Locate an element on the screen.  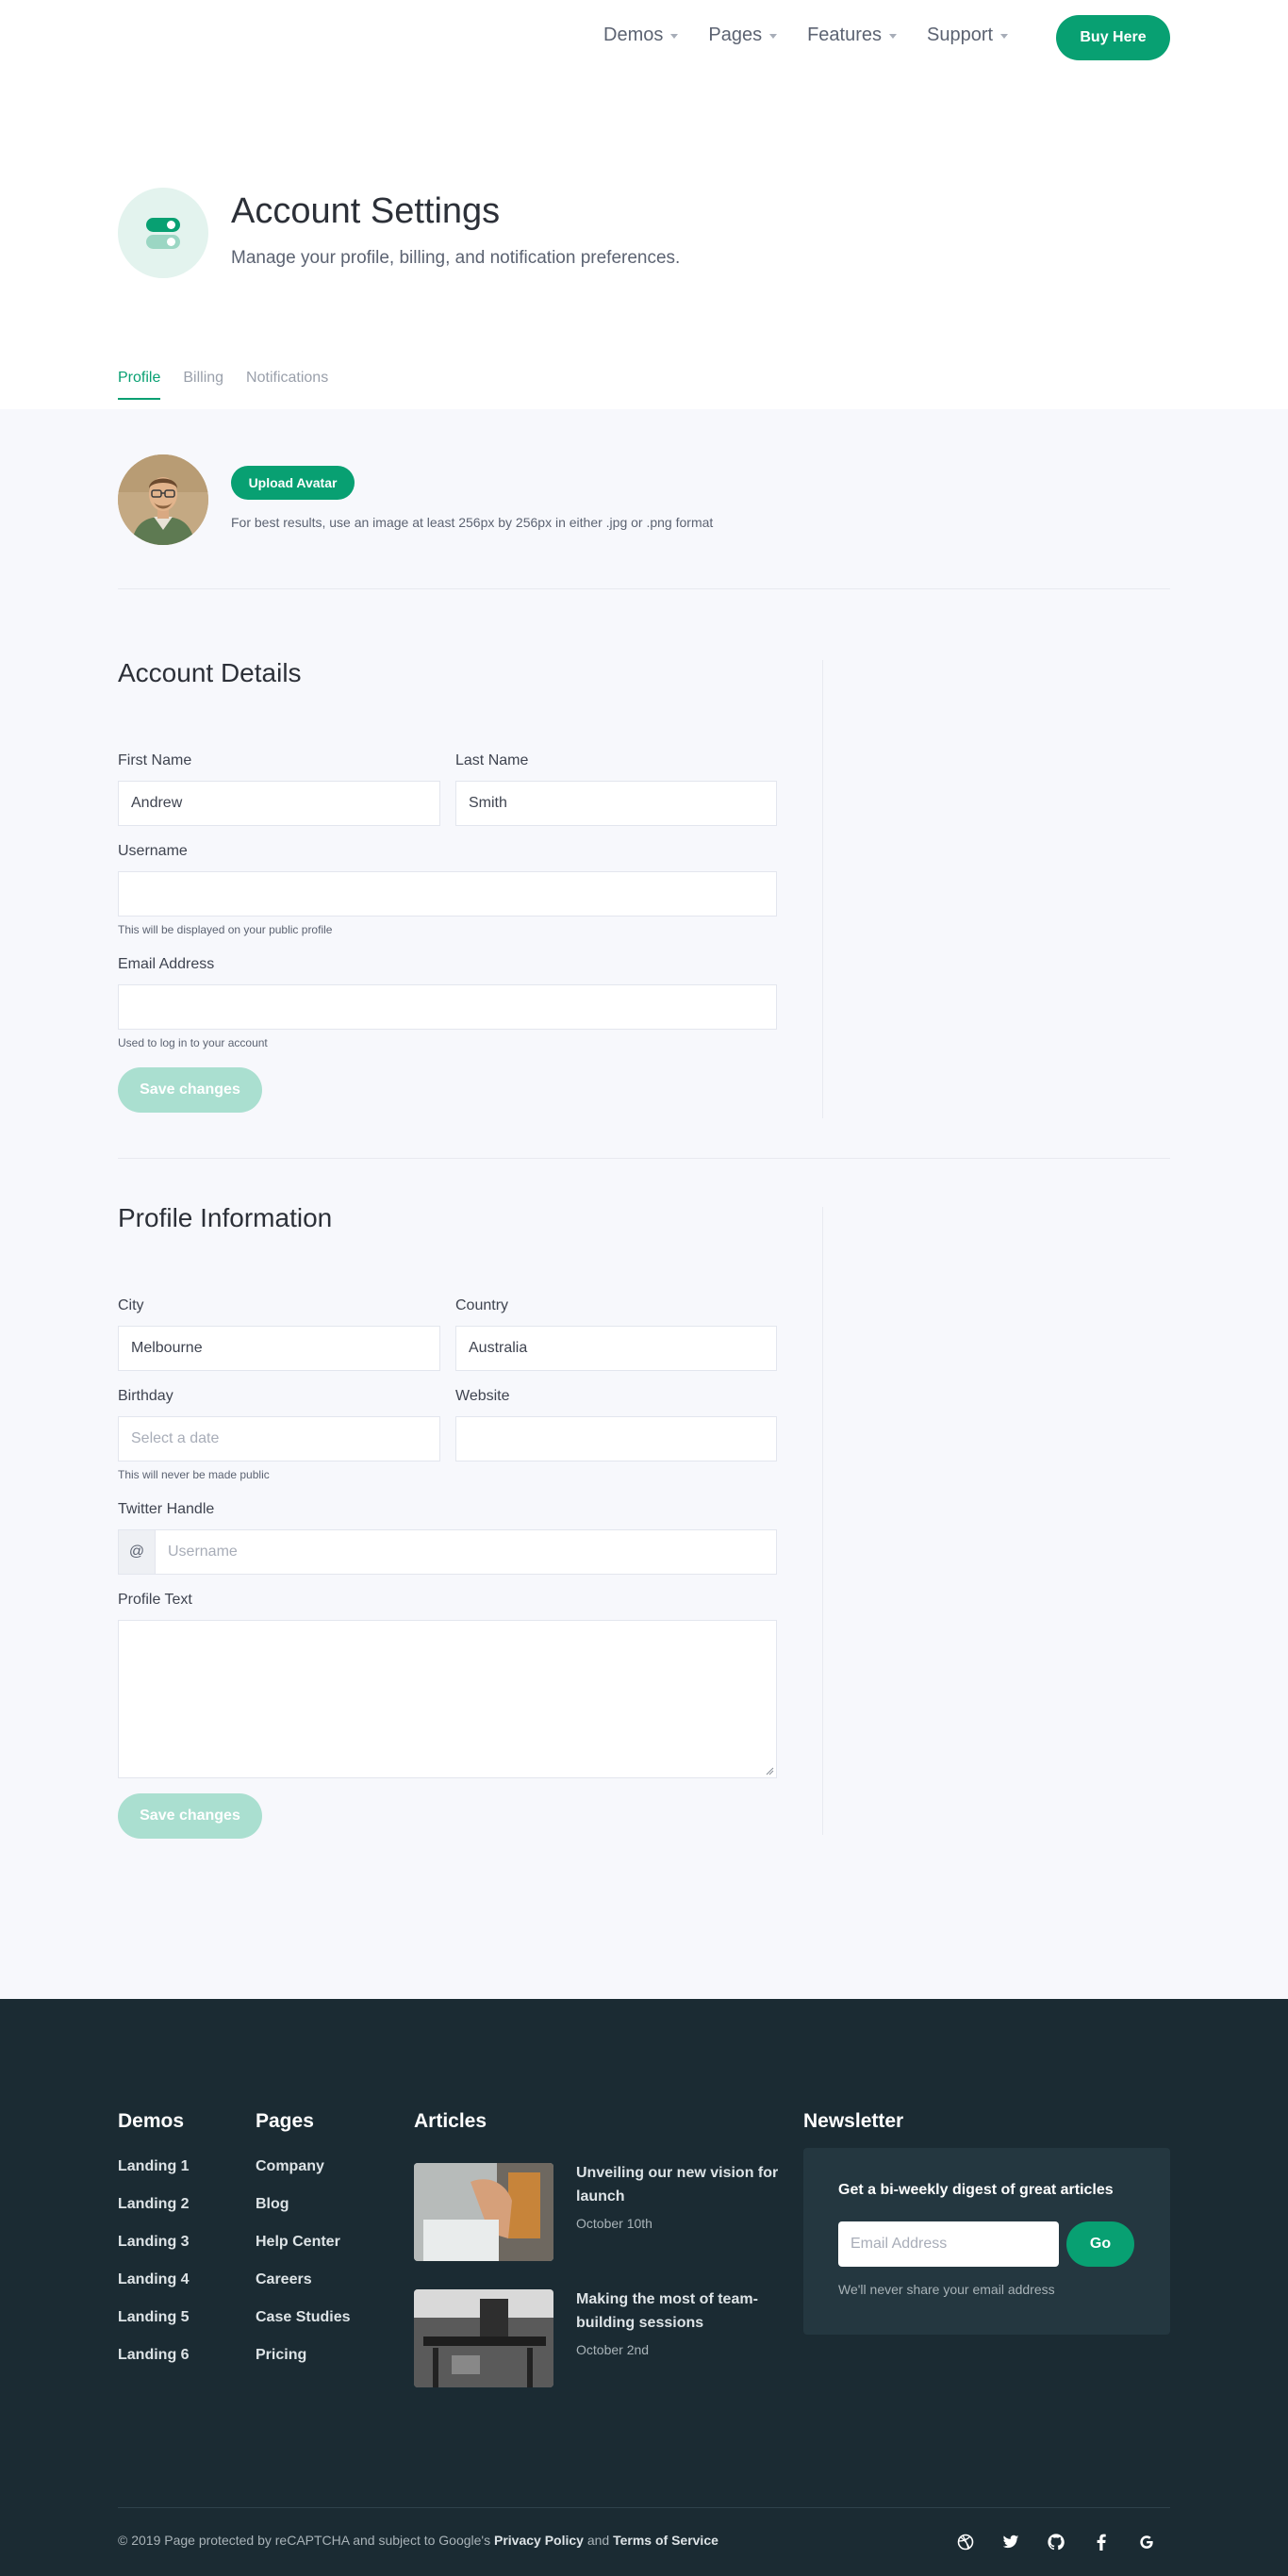
upload-avatar-button: Upload Avatar is located at coordinates (293, 483).